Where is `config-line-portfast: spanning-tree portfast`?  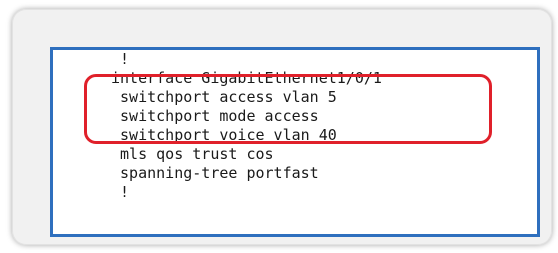 config-line-portfast: spanning-tree portfast is located at coordinates (215, 173).